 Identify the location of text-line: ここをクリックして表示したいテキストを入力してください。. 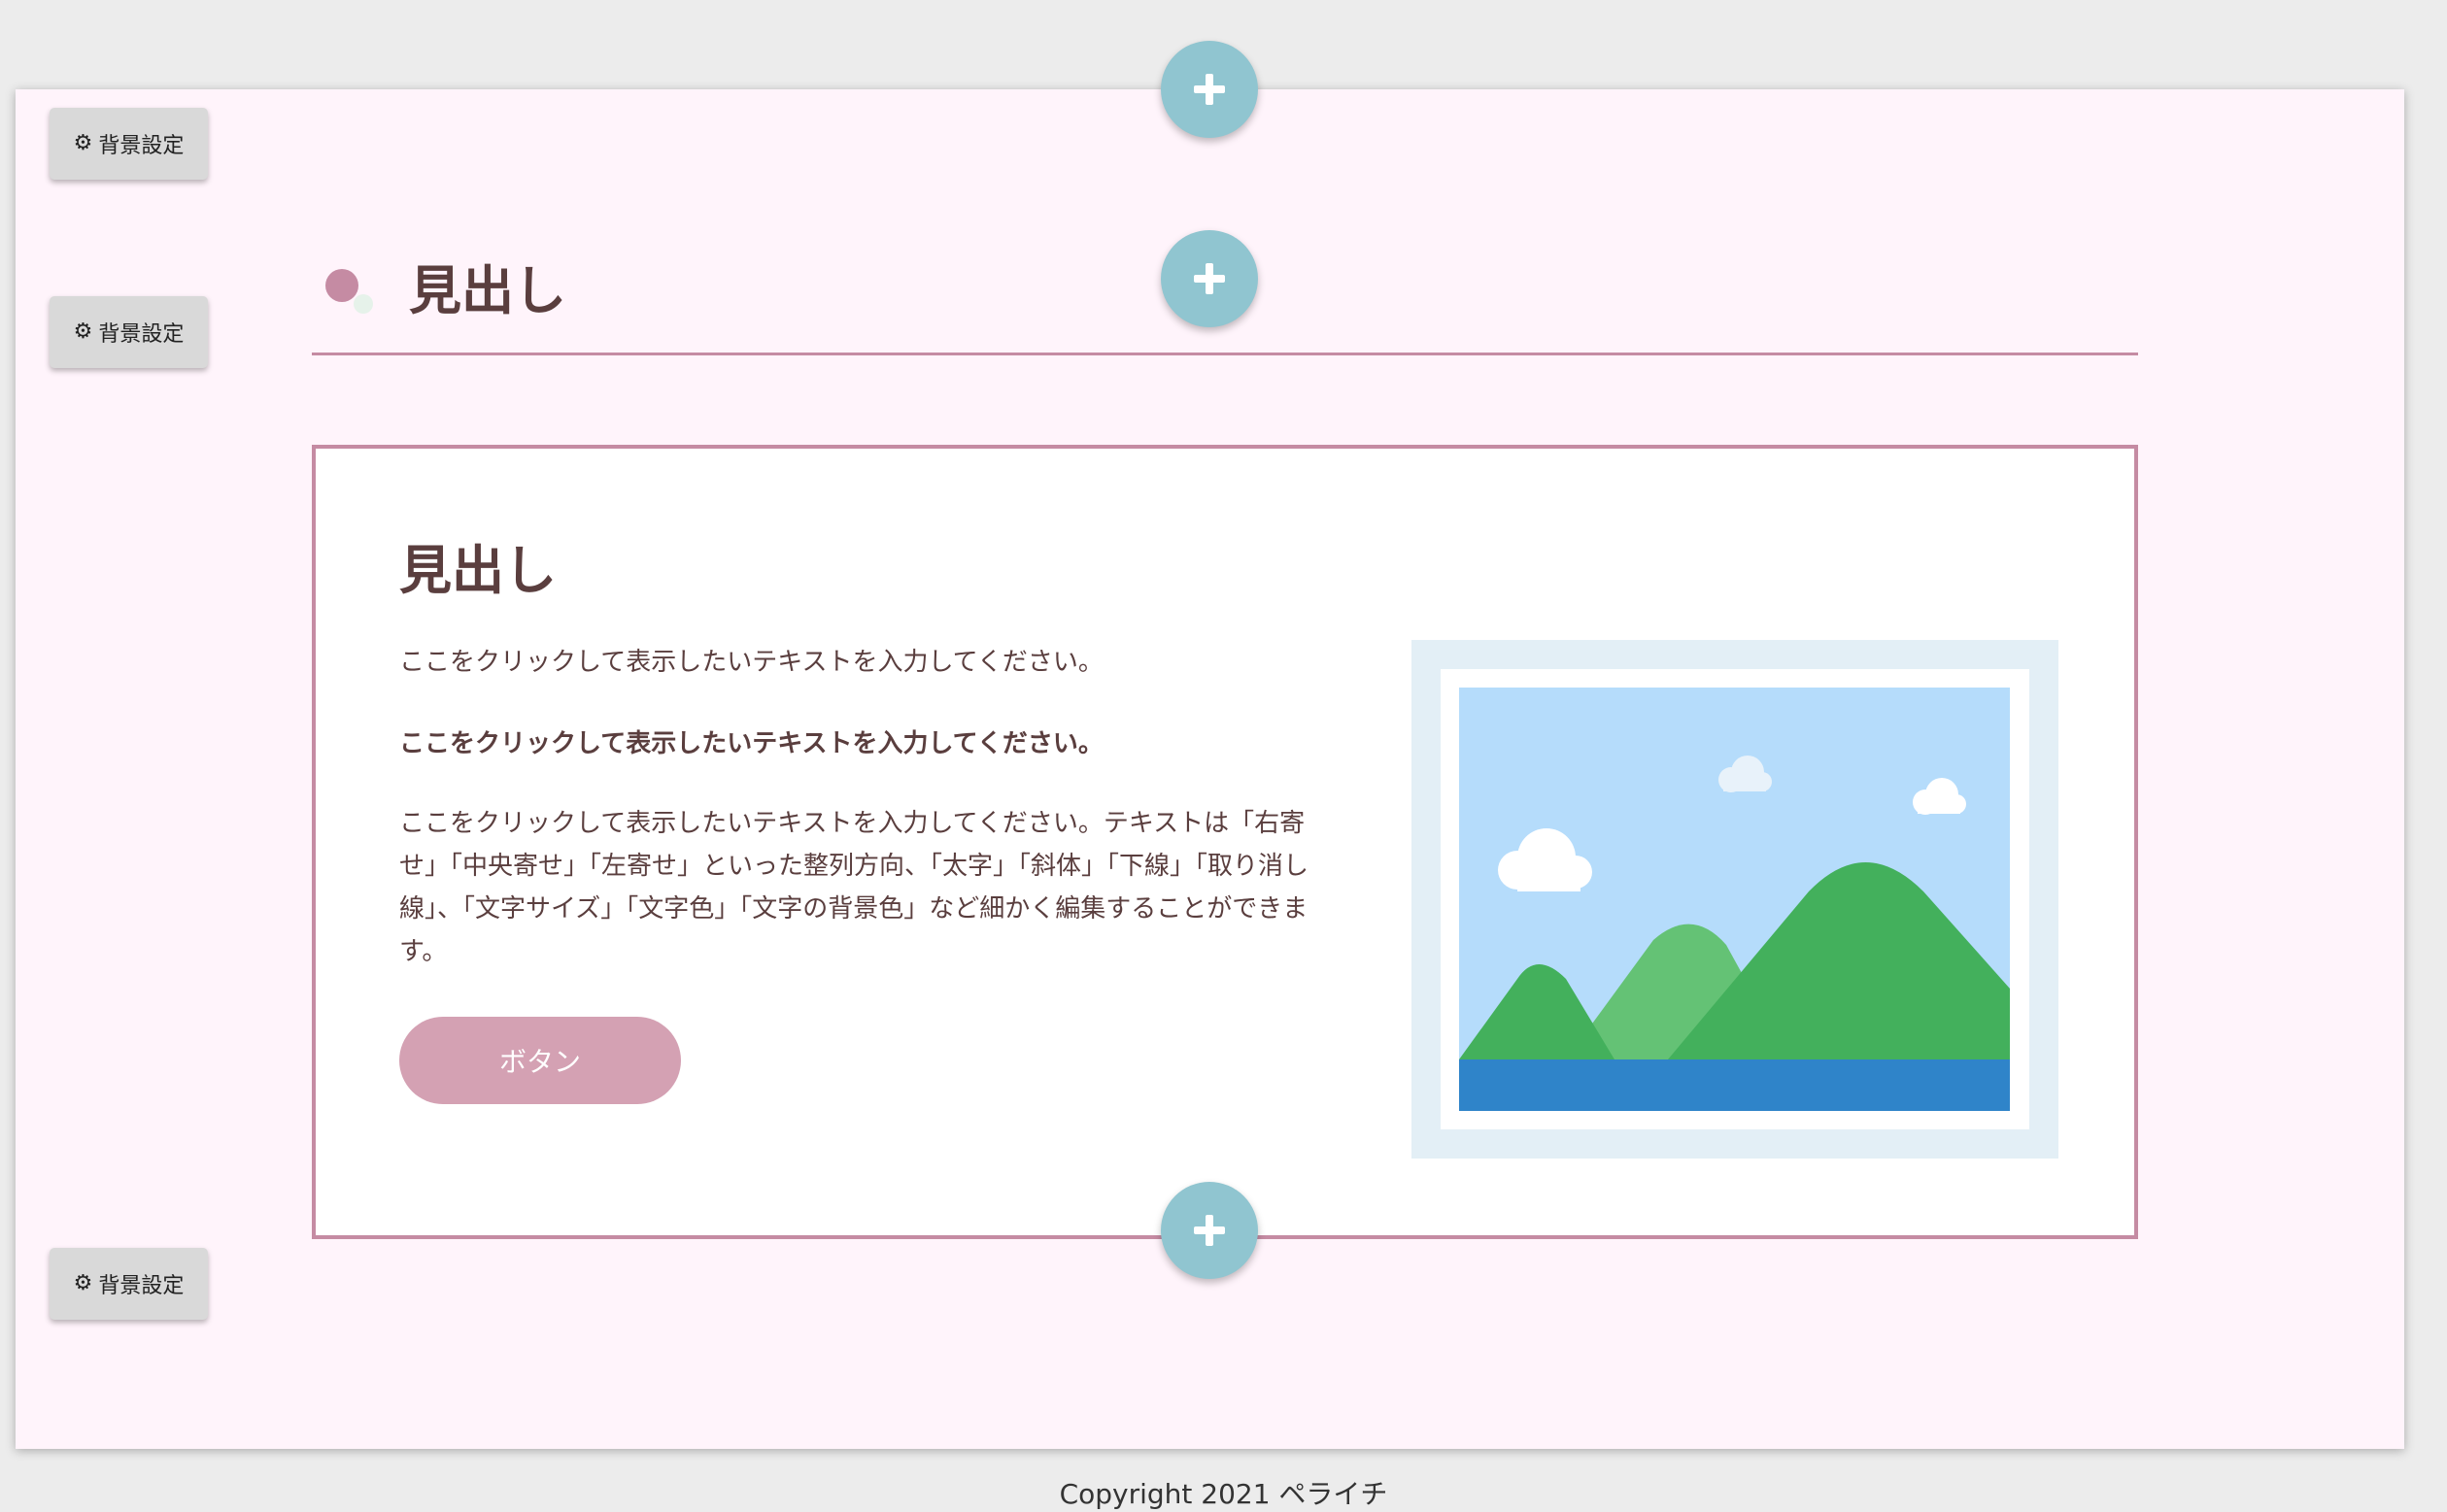
(752, 660).